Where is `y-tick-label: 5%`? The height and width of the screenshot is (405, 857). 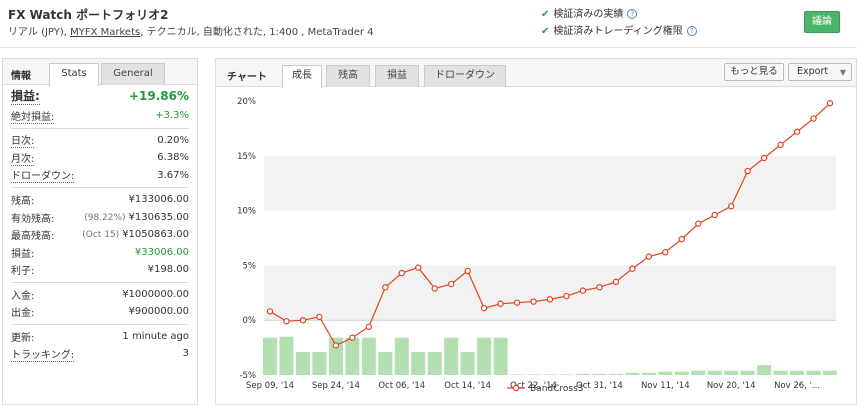
y-tick-label: 5% is located at coordinates (250, 266).